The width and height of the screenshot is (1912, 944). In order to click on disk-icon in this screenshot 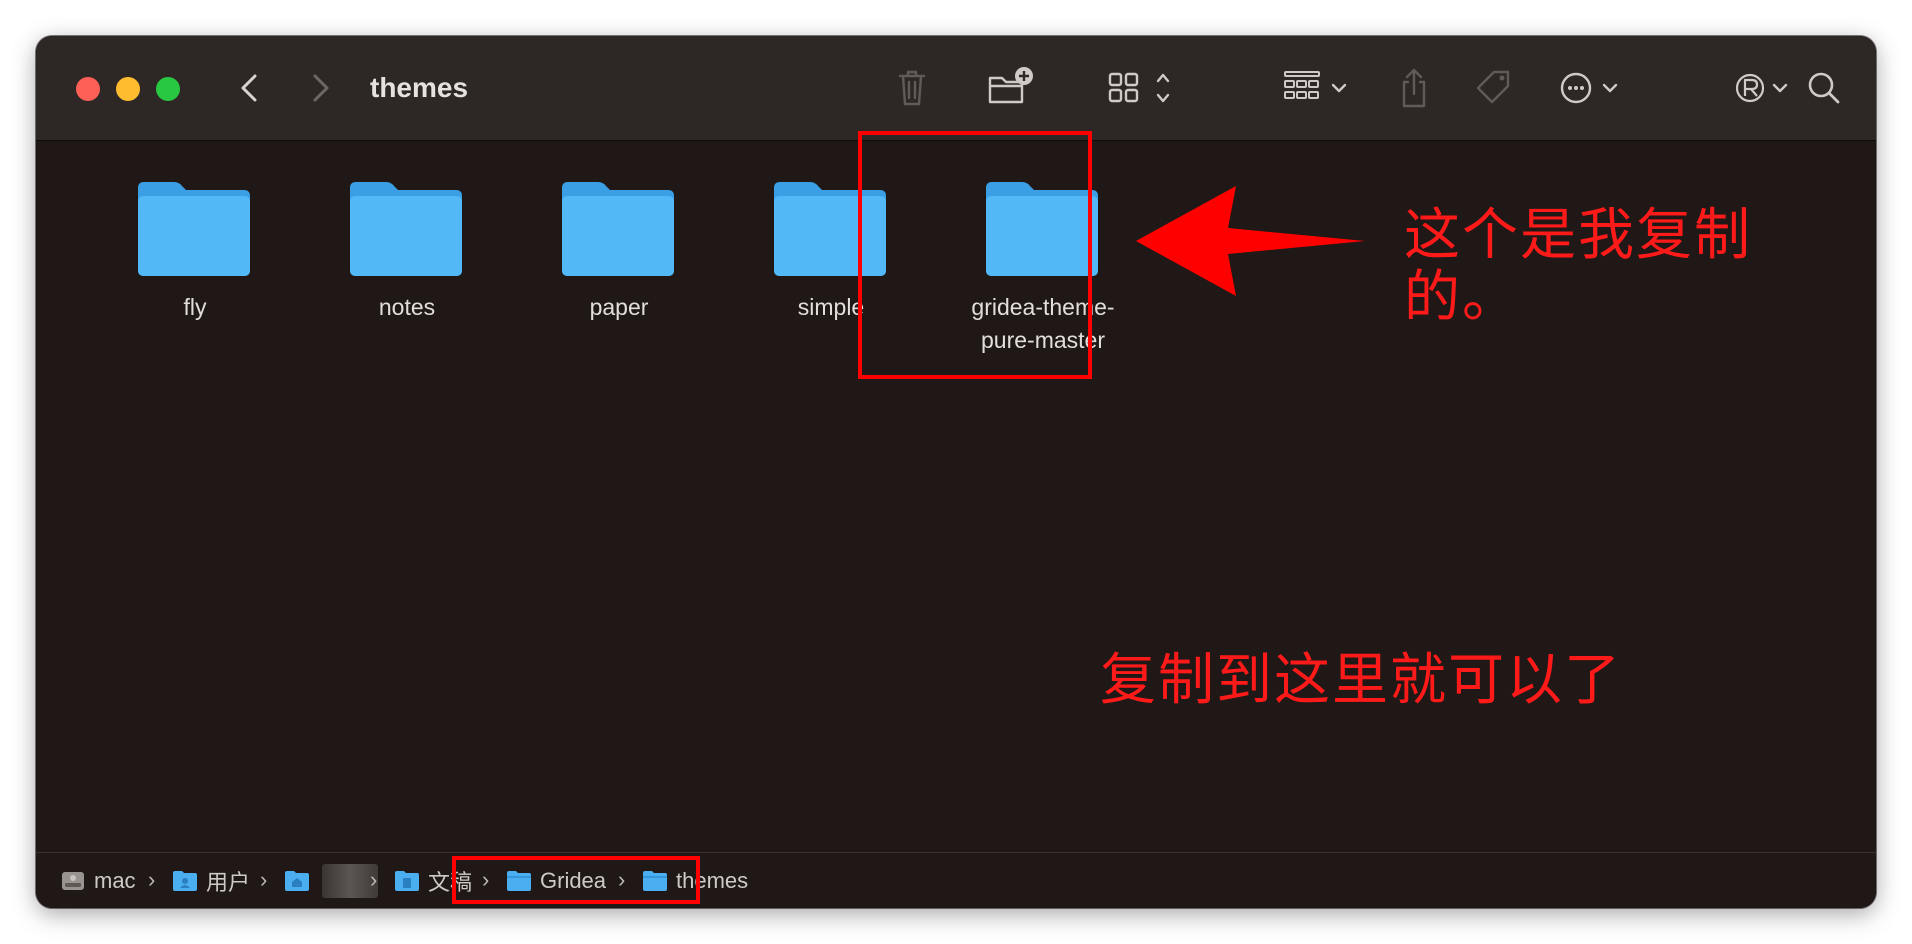, I will do `click(73, 881)`.